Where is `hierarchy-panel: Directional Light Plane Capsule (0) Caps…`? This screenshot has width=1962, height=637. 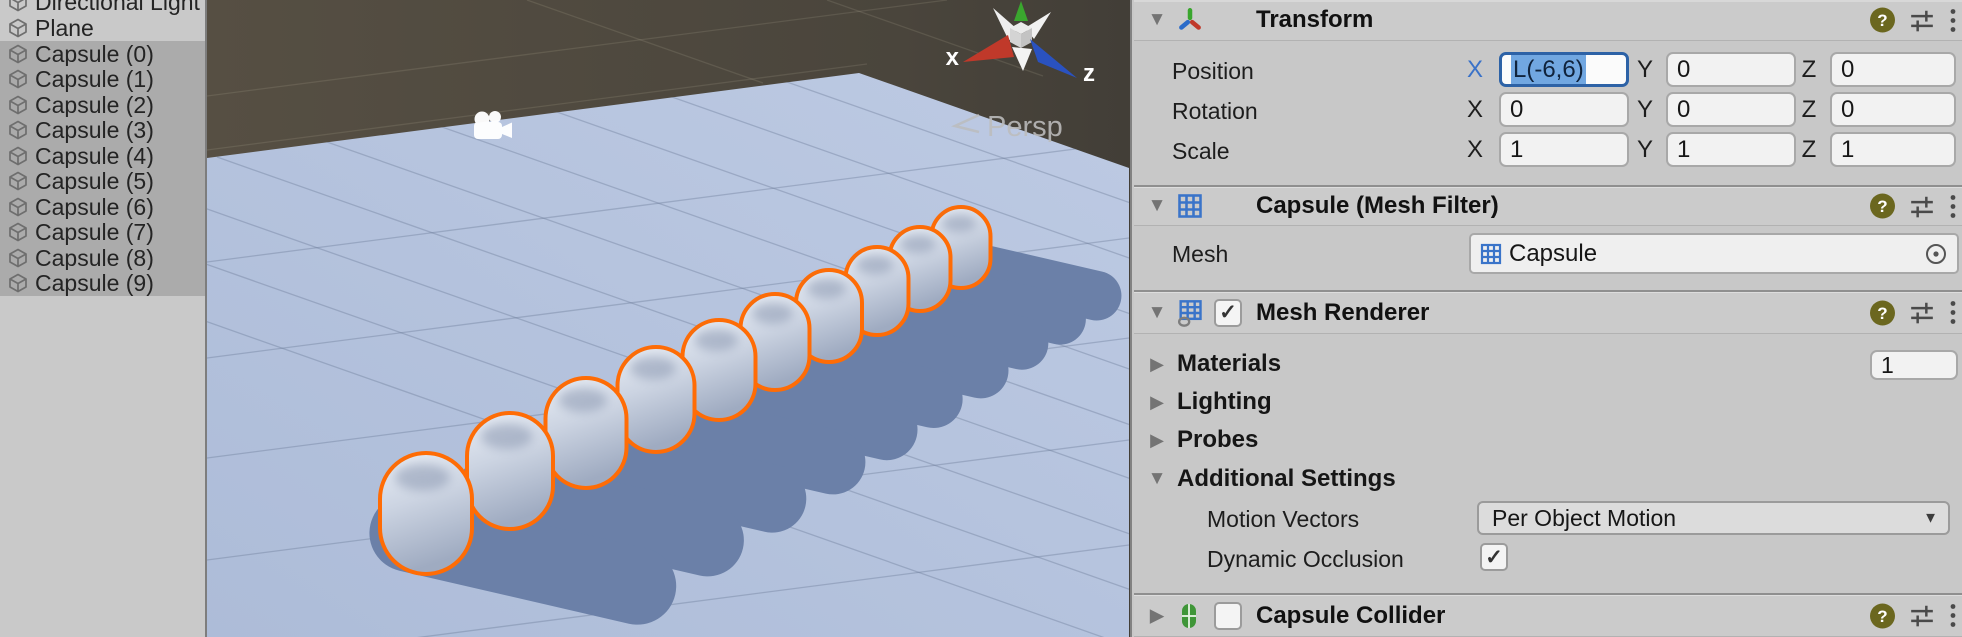
hierarchy-panel: Directional Light Plane Capsule (0) Caps… is located at coordinates (103, 318).